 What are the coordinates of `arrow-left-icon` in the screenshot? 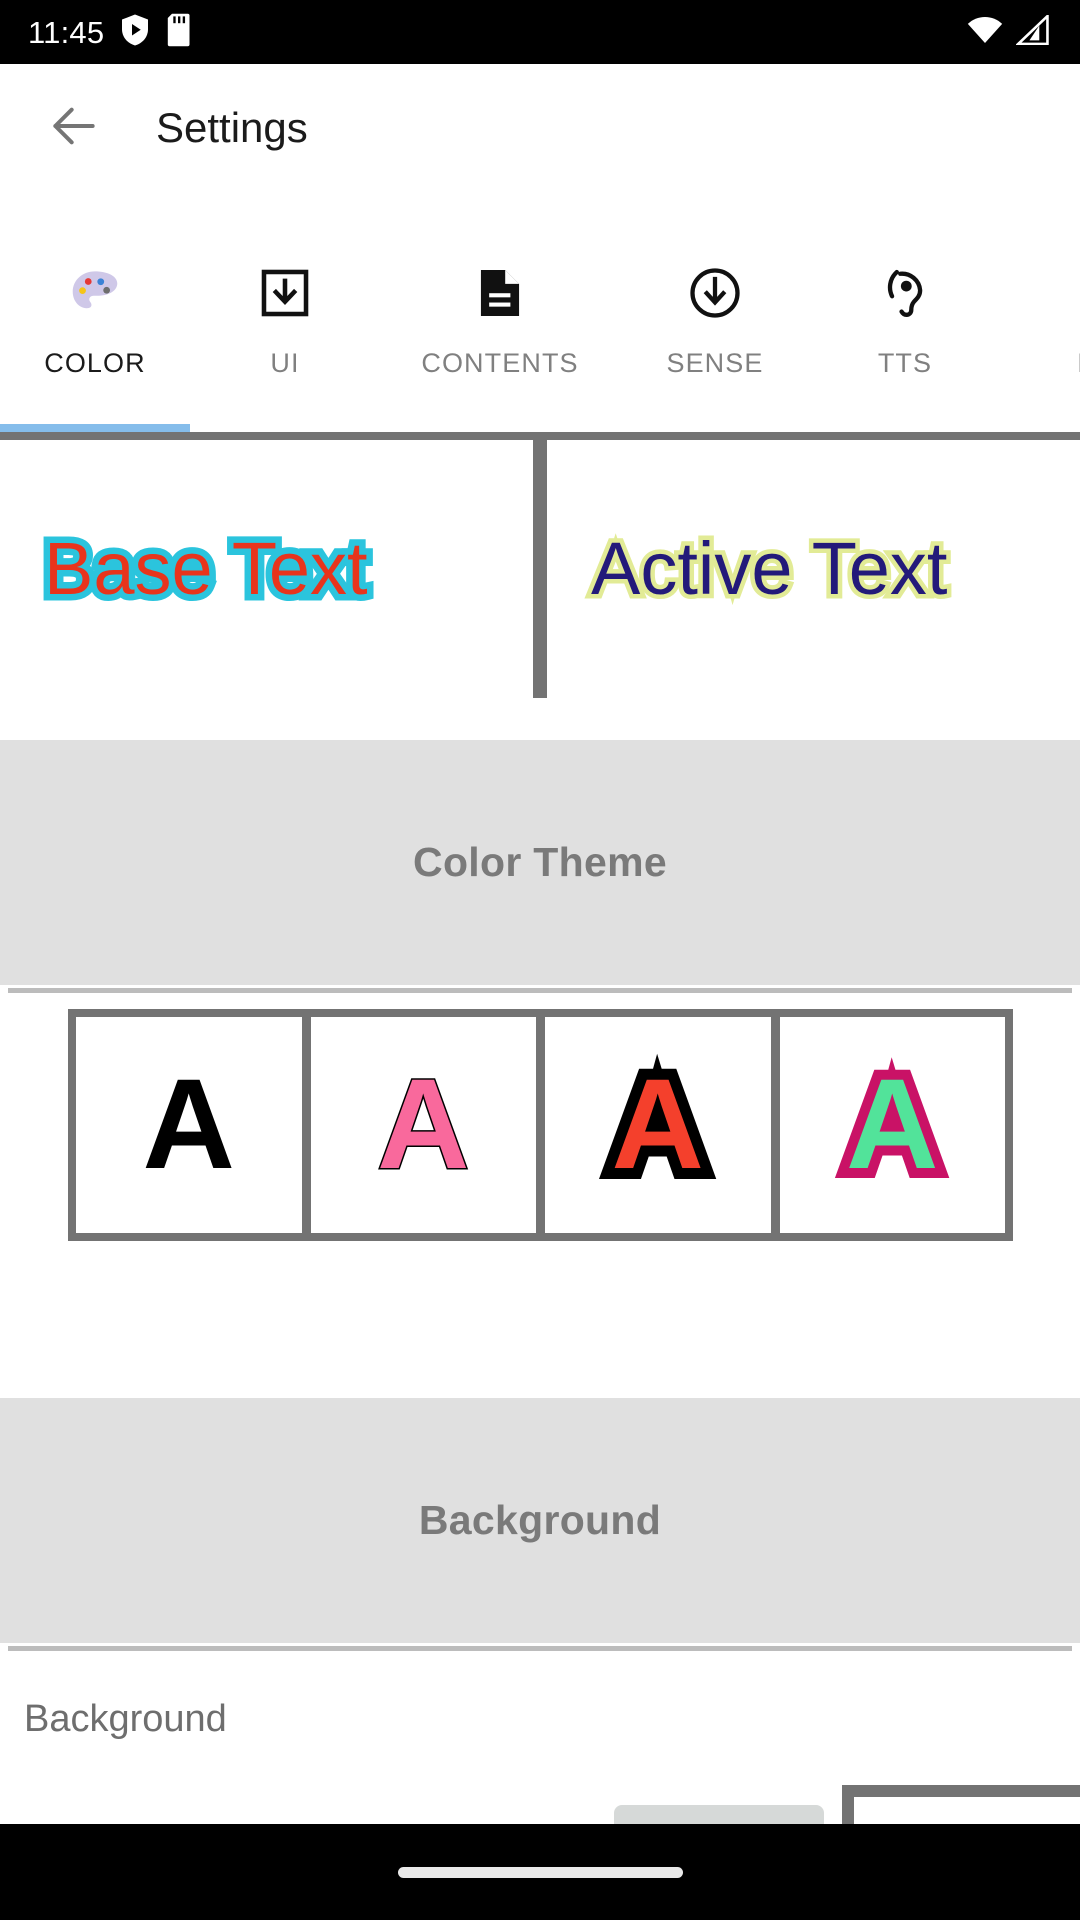 It's located at (74, 128).